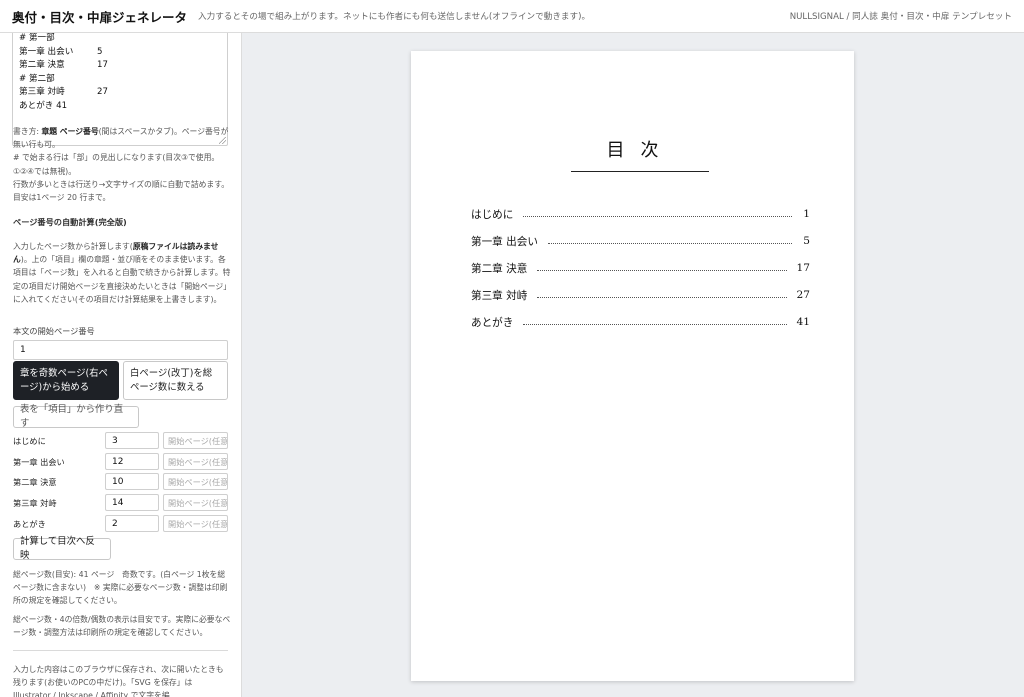 This screenshot has height=697, width=1024. Describe the element at coordinates (54, 331) in the screenshot. I see `start-page-label: 本文の開始ページ番号` at that location.